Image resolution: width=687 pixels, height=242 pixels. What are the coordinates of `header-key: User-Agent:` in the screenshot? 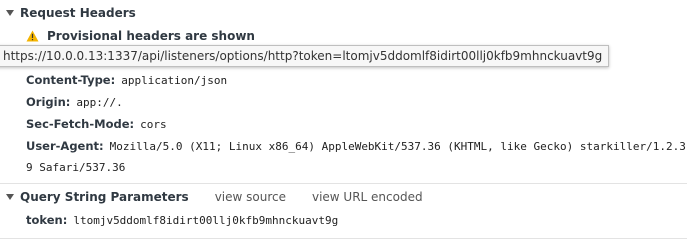 It's located at (65, 146).